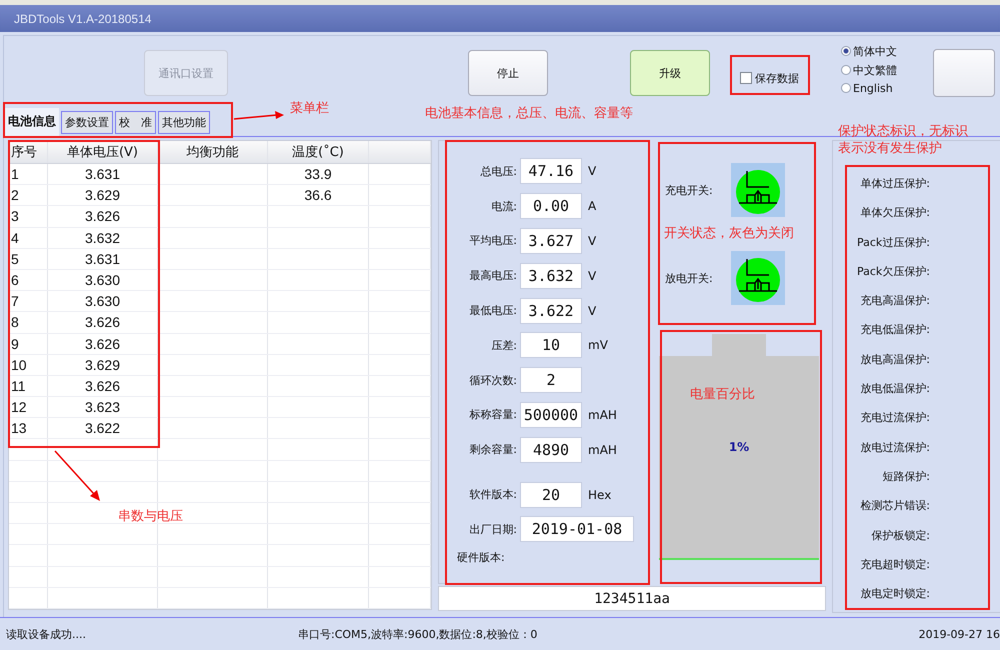 This screenshot has width=1000, height=650. Describe the element at coordinates (551, 311) in the screenshot. I see `value-field: 3.622` at that location.